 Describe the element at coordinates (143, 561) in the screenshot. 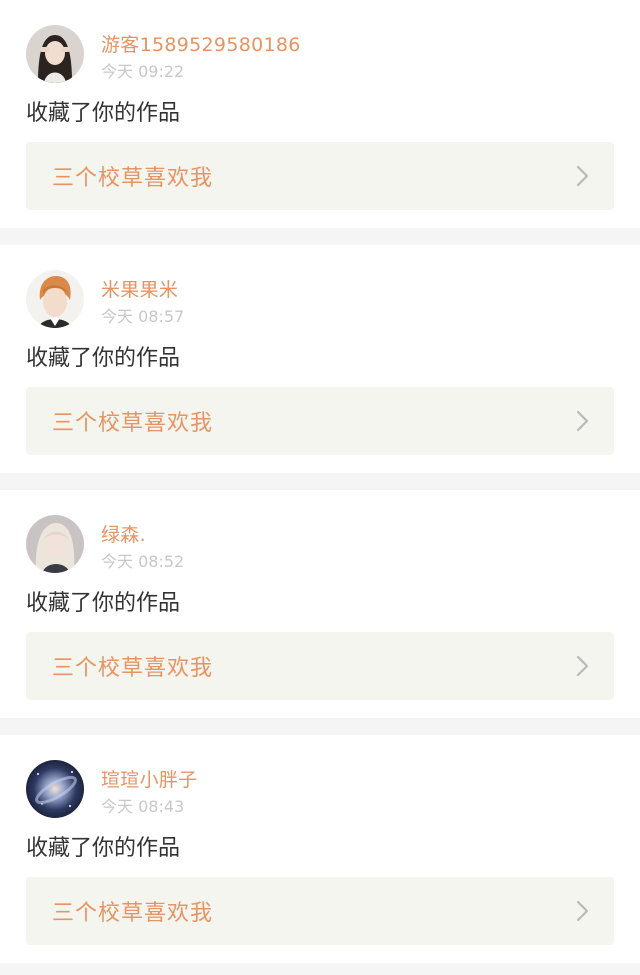

I see `timestamp: 今天 08:52` at that location.